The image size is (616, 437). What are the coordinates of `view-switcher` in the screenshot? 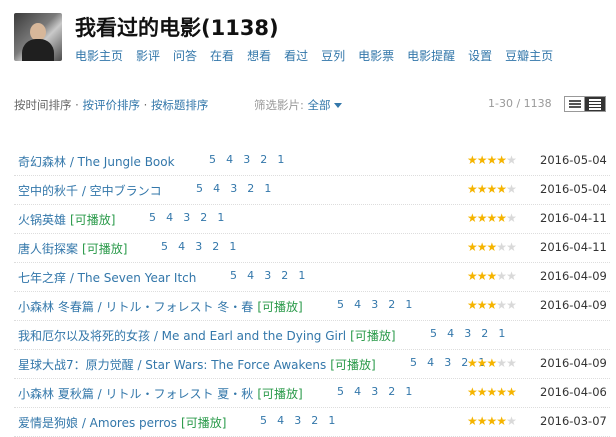 It's located at (585, 104).